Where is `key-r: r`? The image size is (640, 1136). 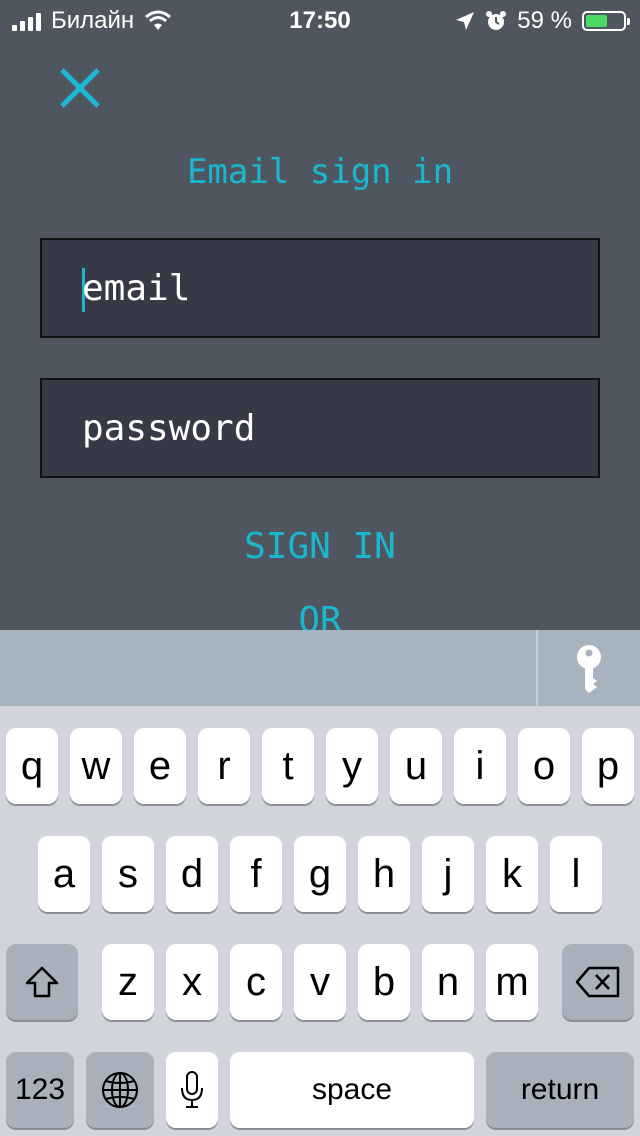 key-r: r is located at coordinates (224, 766).